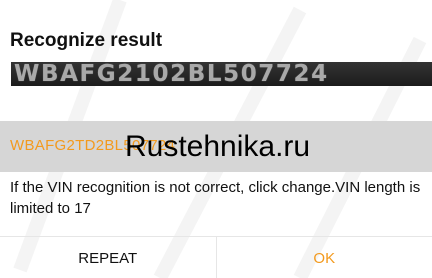  What do you see at coordinates (92, 145) in the screenshot?
I see `vin-input-value: WBAFG2TD2BL507724` at bounding box center [92, 145].